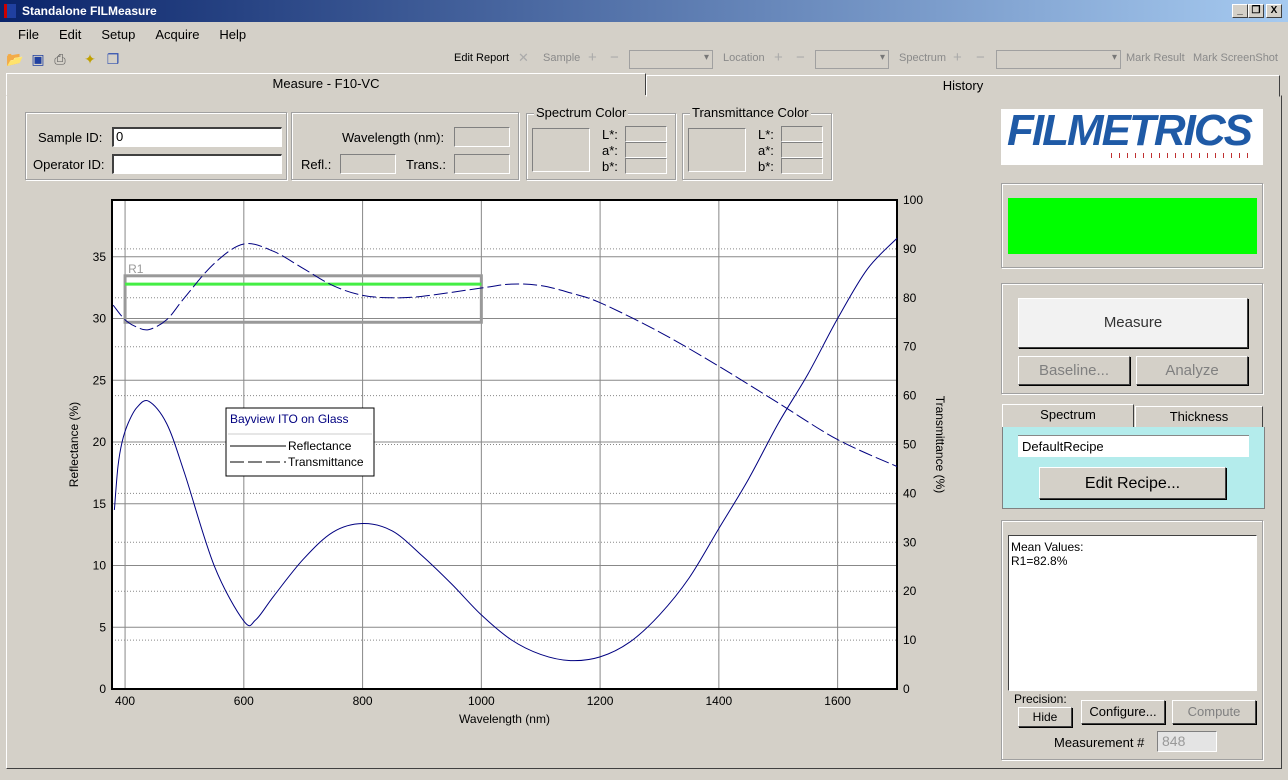 The width and height of the screenshot is (1288, 780). I want to click on sample-remove-icon: −, so click(614, 57).